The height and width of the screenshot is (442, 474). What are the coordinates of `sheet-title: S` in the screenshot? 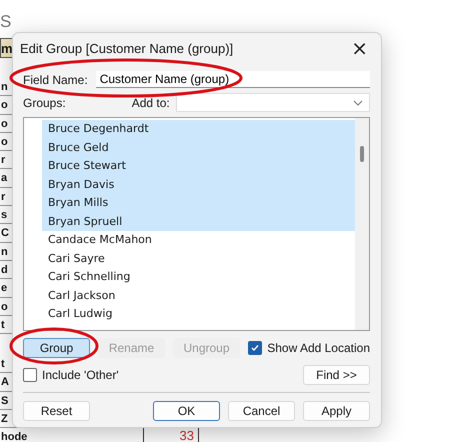 It's located at (6, 22).